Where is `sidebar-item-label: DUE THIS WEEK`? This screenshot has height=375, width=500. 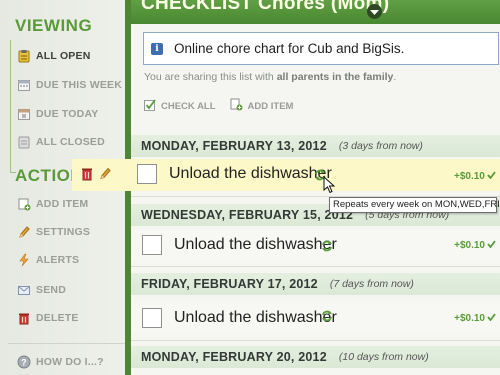 sidebar-item-label: DUE THIS WEEK is located at coordinates (79, 85).